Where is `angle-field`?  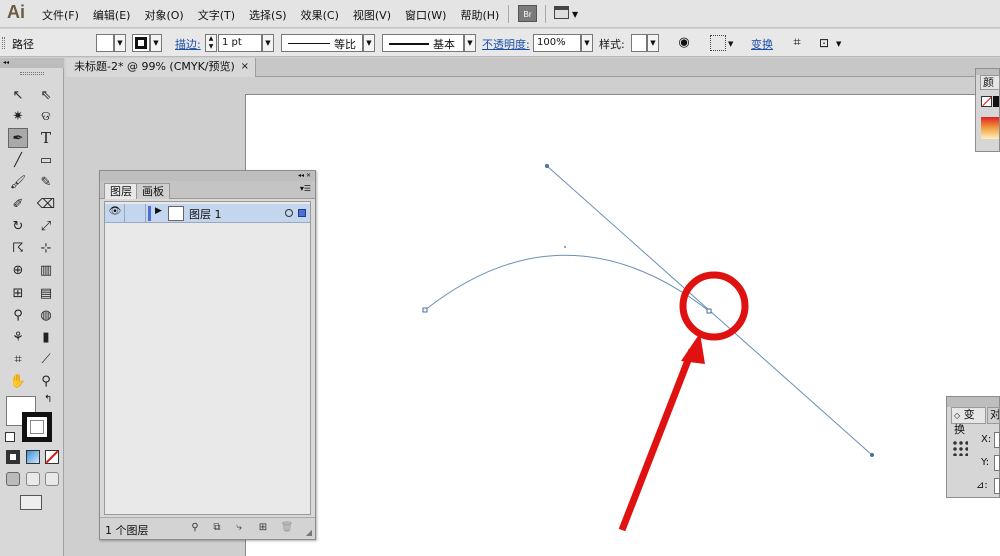
angle-field is located at coordinates (997, 486).